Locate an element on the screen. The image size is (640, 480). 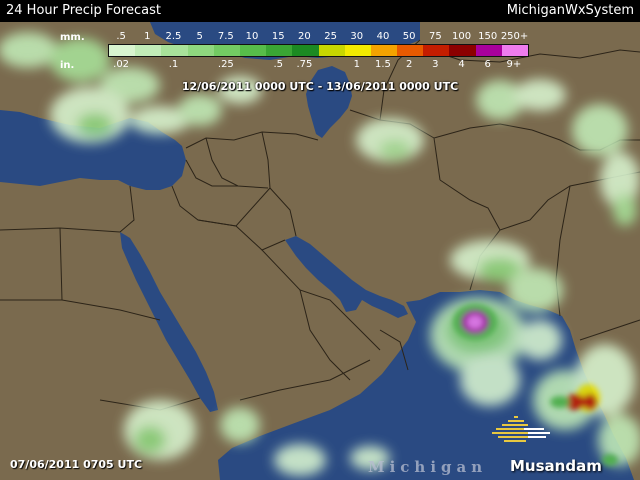
legend-in-labels: .02 .1 .25 .5 .75 1 1.5 2 3 4 6 9+ is located at coordinates (317, 65).